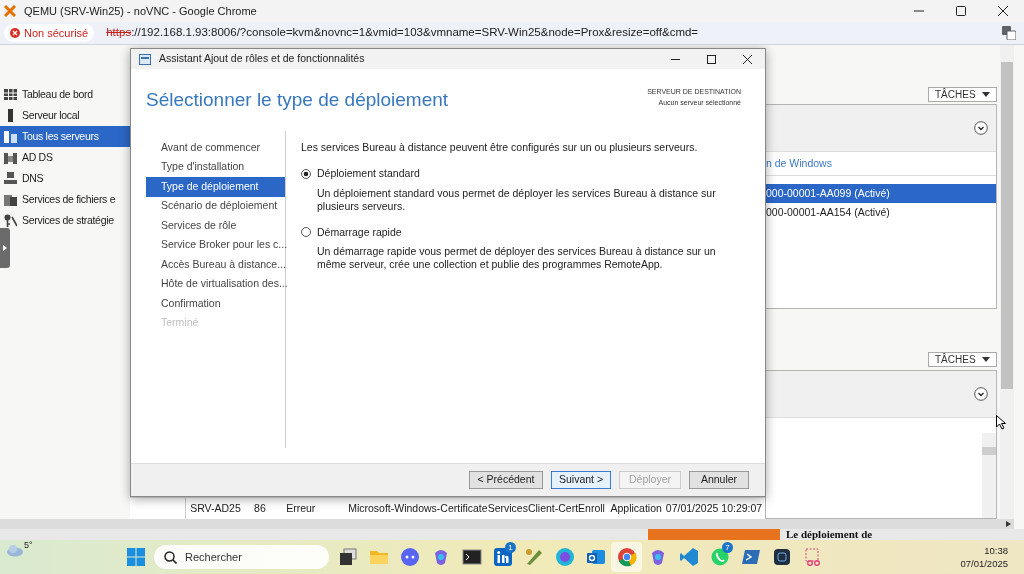 The width and height of the screenshot is (1024, 574). Describe the element at coordinates (260, 508) in the screenshot. I see `table-cell-text: 86` at that location.